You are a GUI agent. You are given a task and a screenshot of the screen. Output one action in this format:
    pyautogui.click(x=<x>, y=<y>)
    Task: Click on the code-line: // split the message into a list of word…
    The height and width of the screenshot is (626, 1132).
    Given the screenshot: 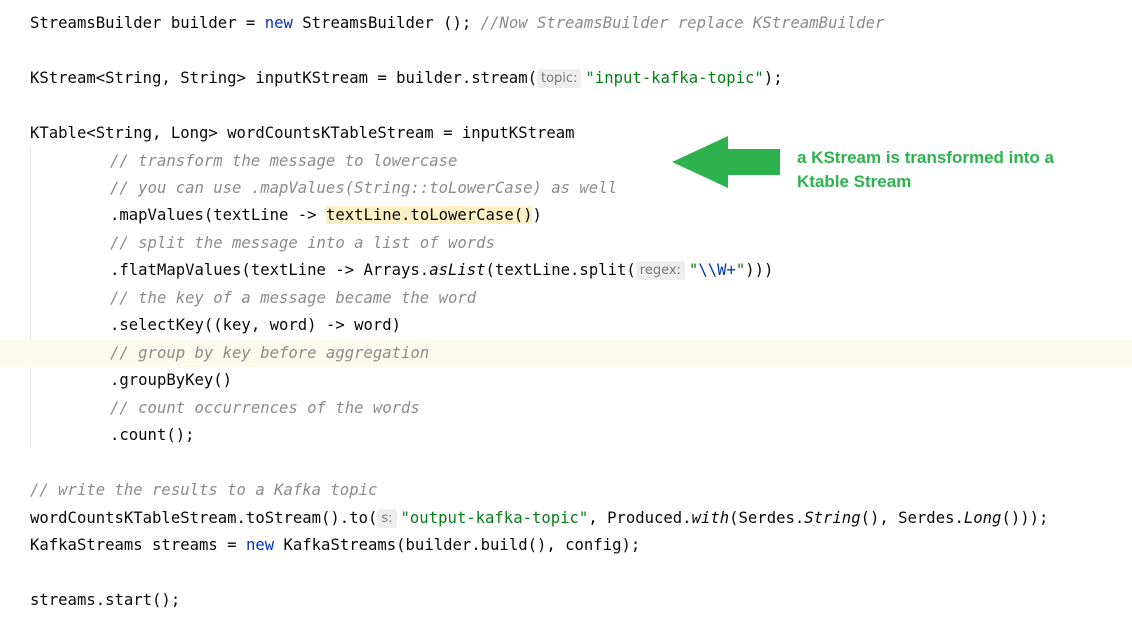 What is the action you would take?
    pyautogui.click(x=566, y=243)
    